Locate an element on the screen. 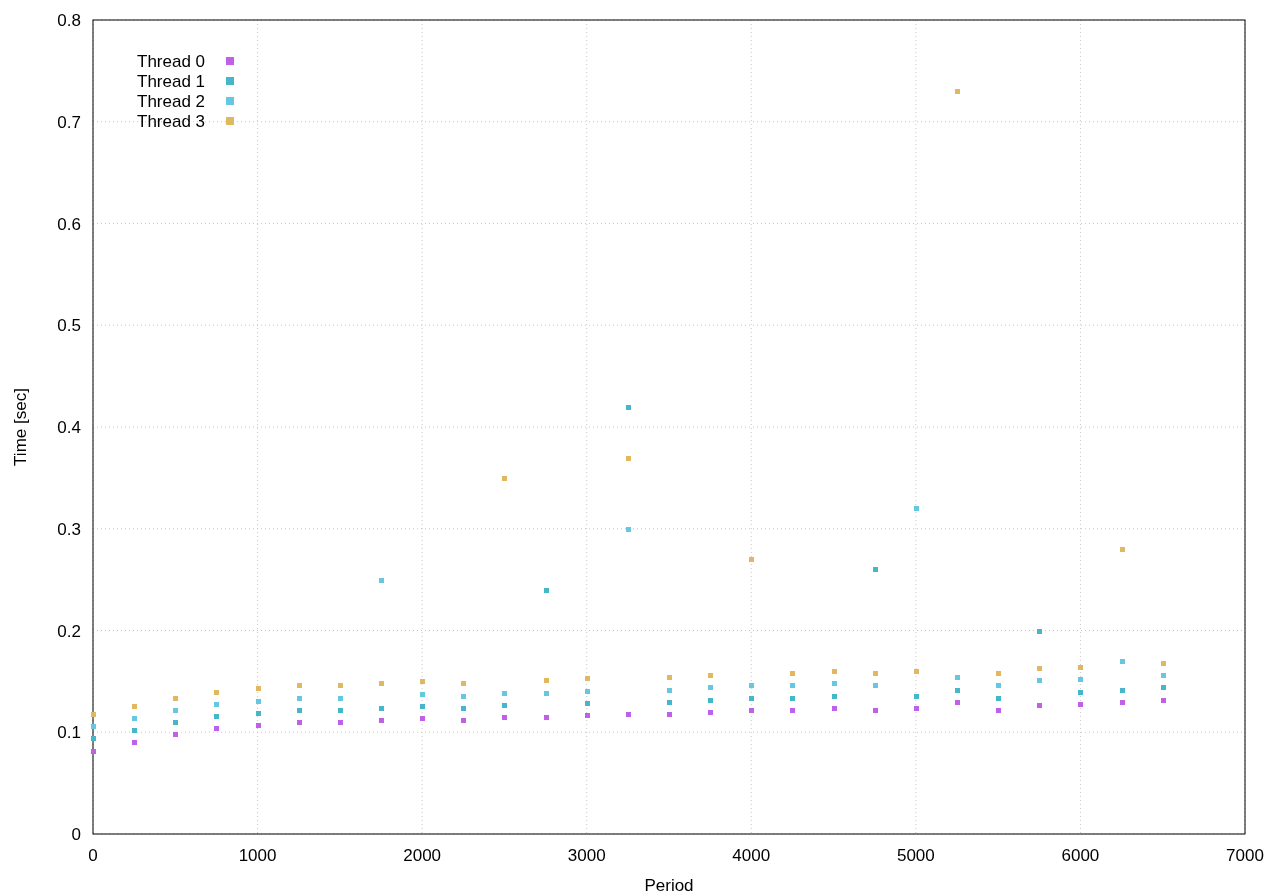 The width and height of the screenshot is (1280, 896). y-tick-label: 0.2 is located at coordinates (69, 631).